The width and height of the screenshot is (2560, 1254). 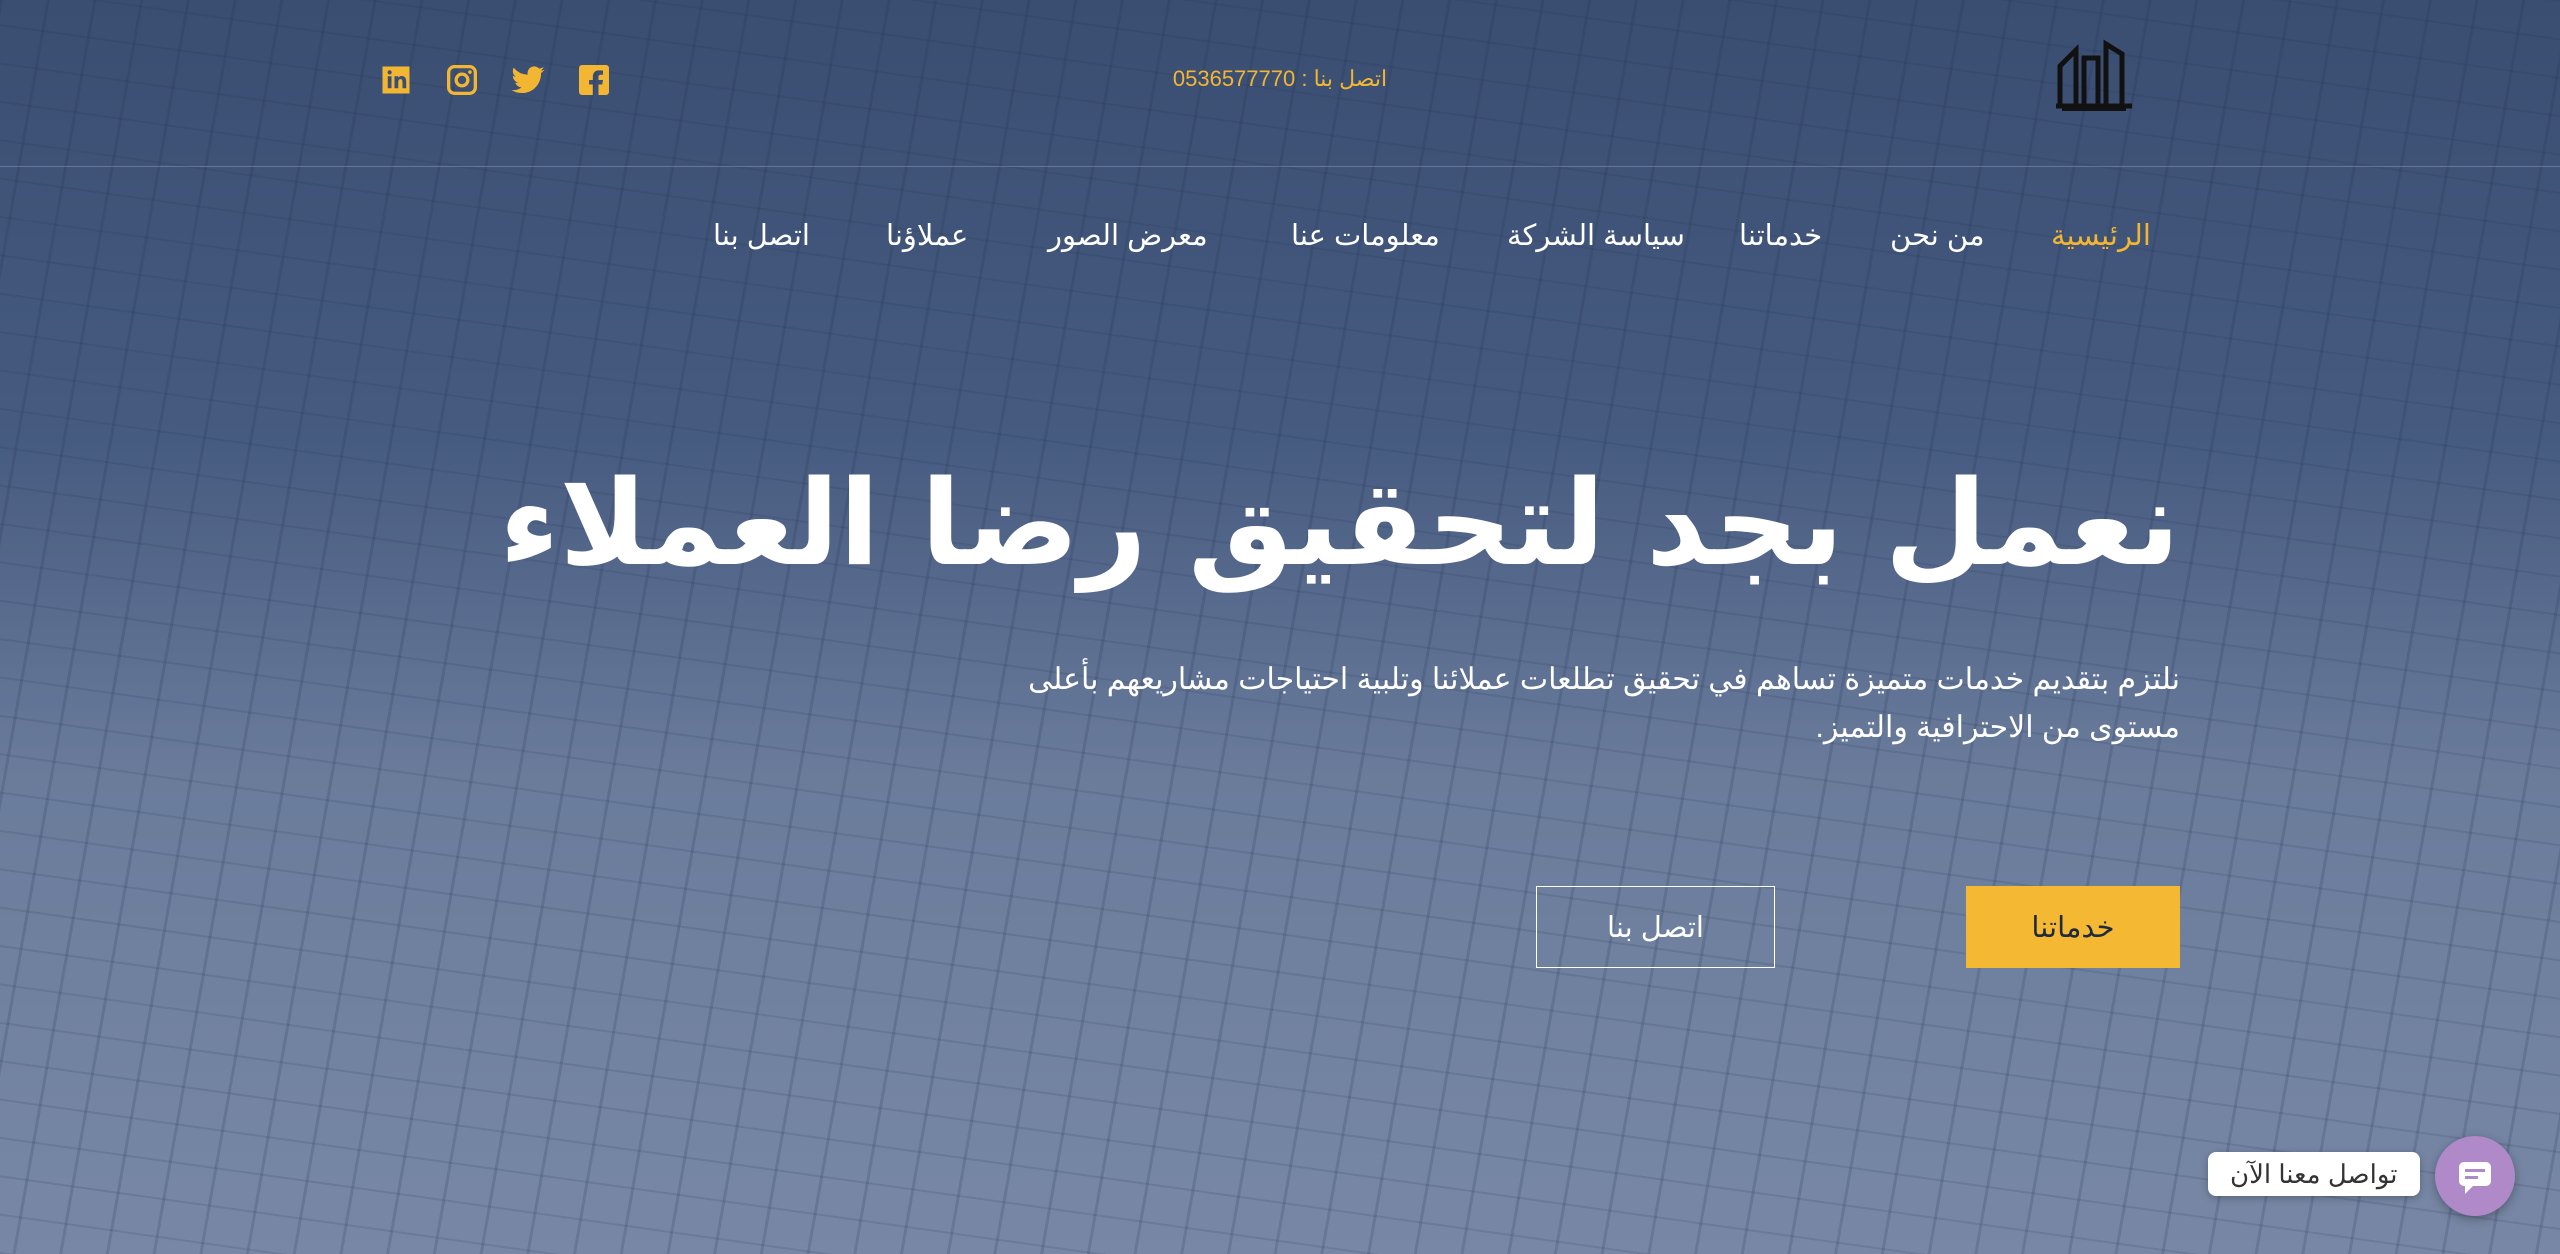 What do you see at coordinates (462, 80) in the screenshot?
I see `instagram-icon` at bounding box center [462, 80].